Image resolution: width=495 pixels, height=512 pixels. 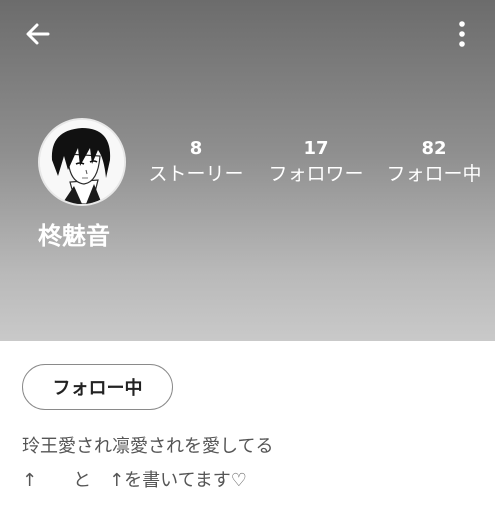 What do you see at coordinates (196, 148) in the screenshot?
I see `stories-count: 8` at bounding box center [196, 148].